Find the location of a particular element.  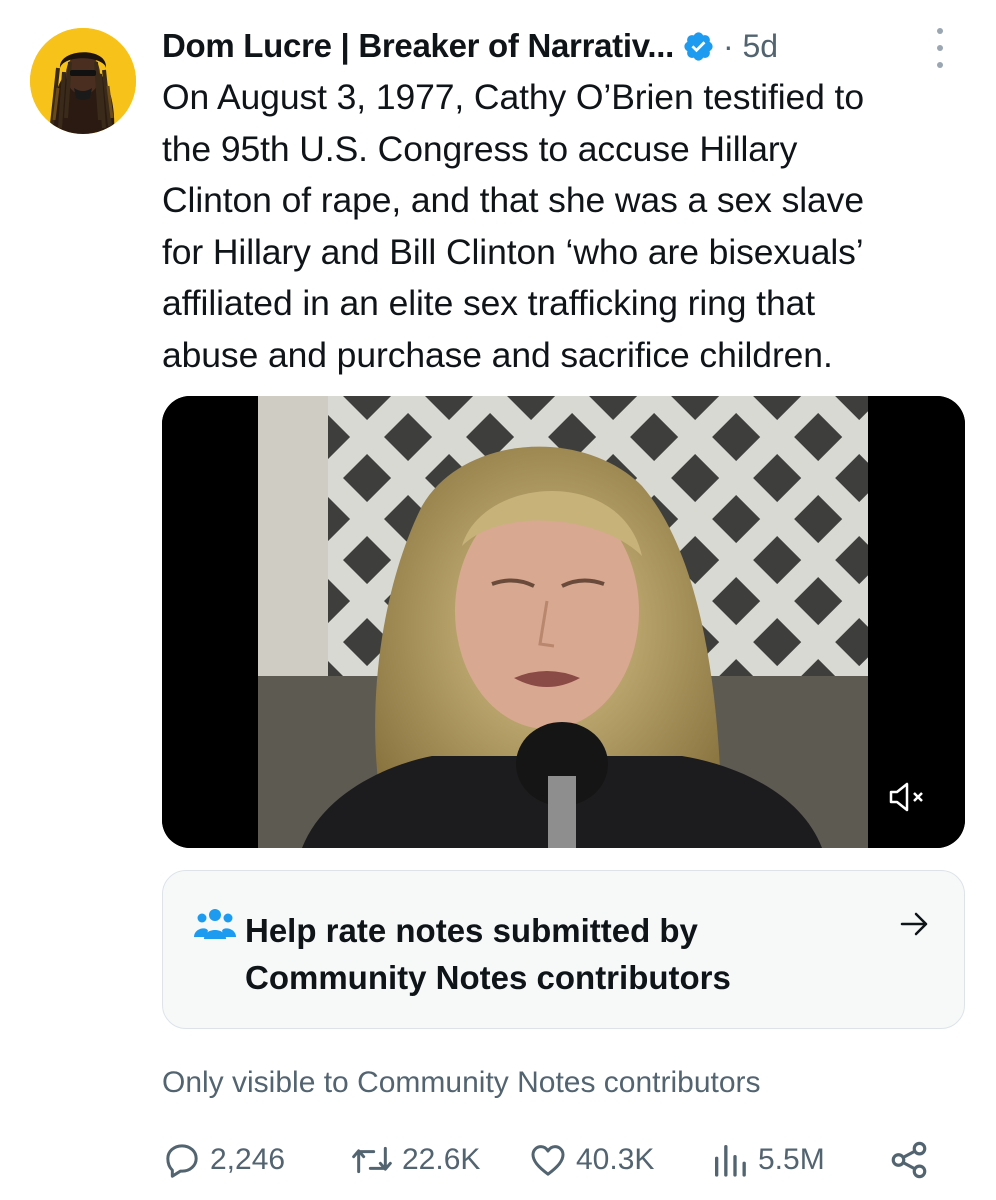

arrow-right-icon is located at coordinates (915, 924).